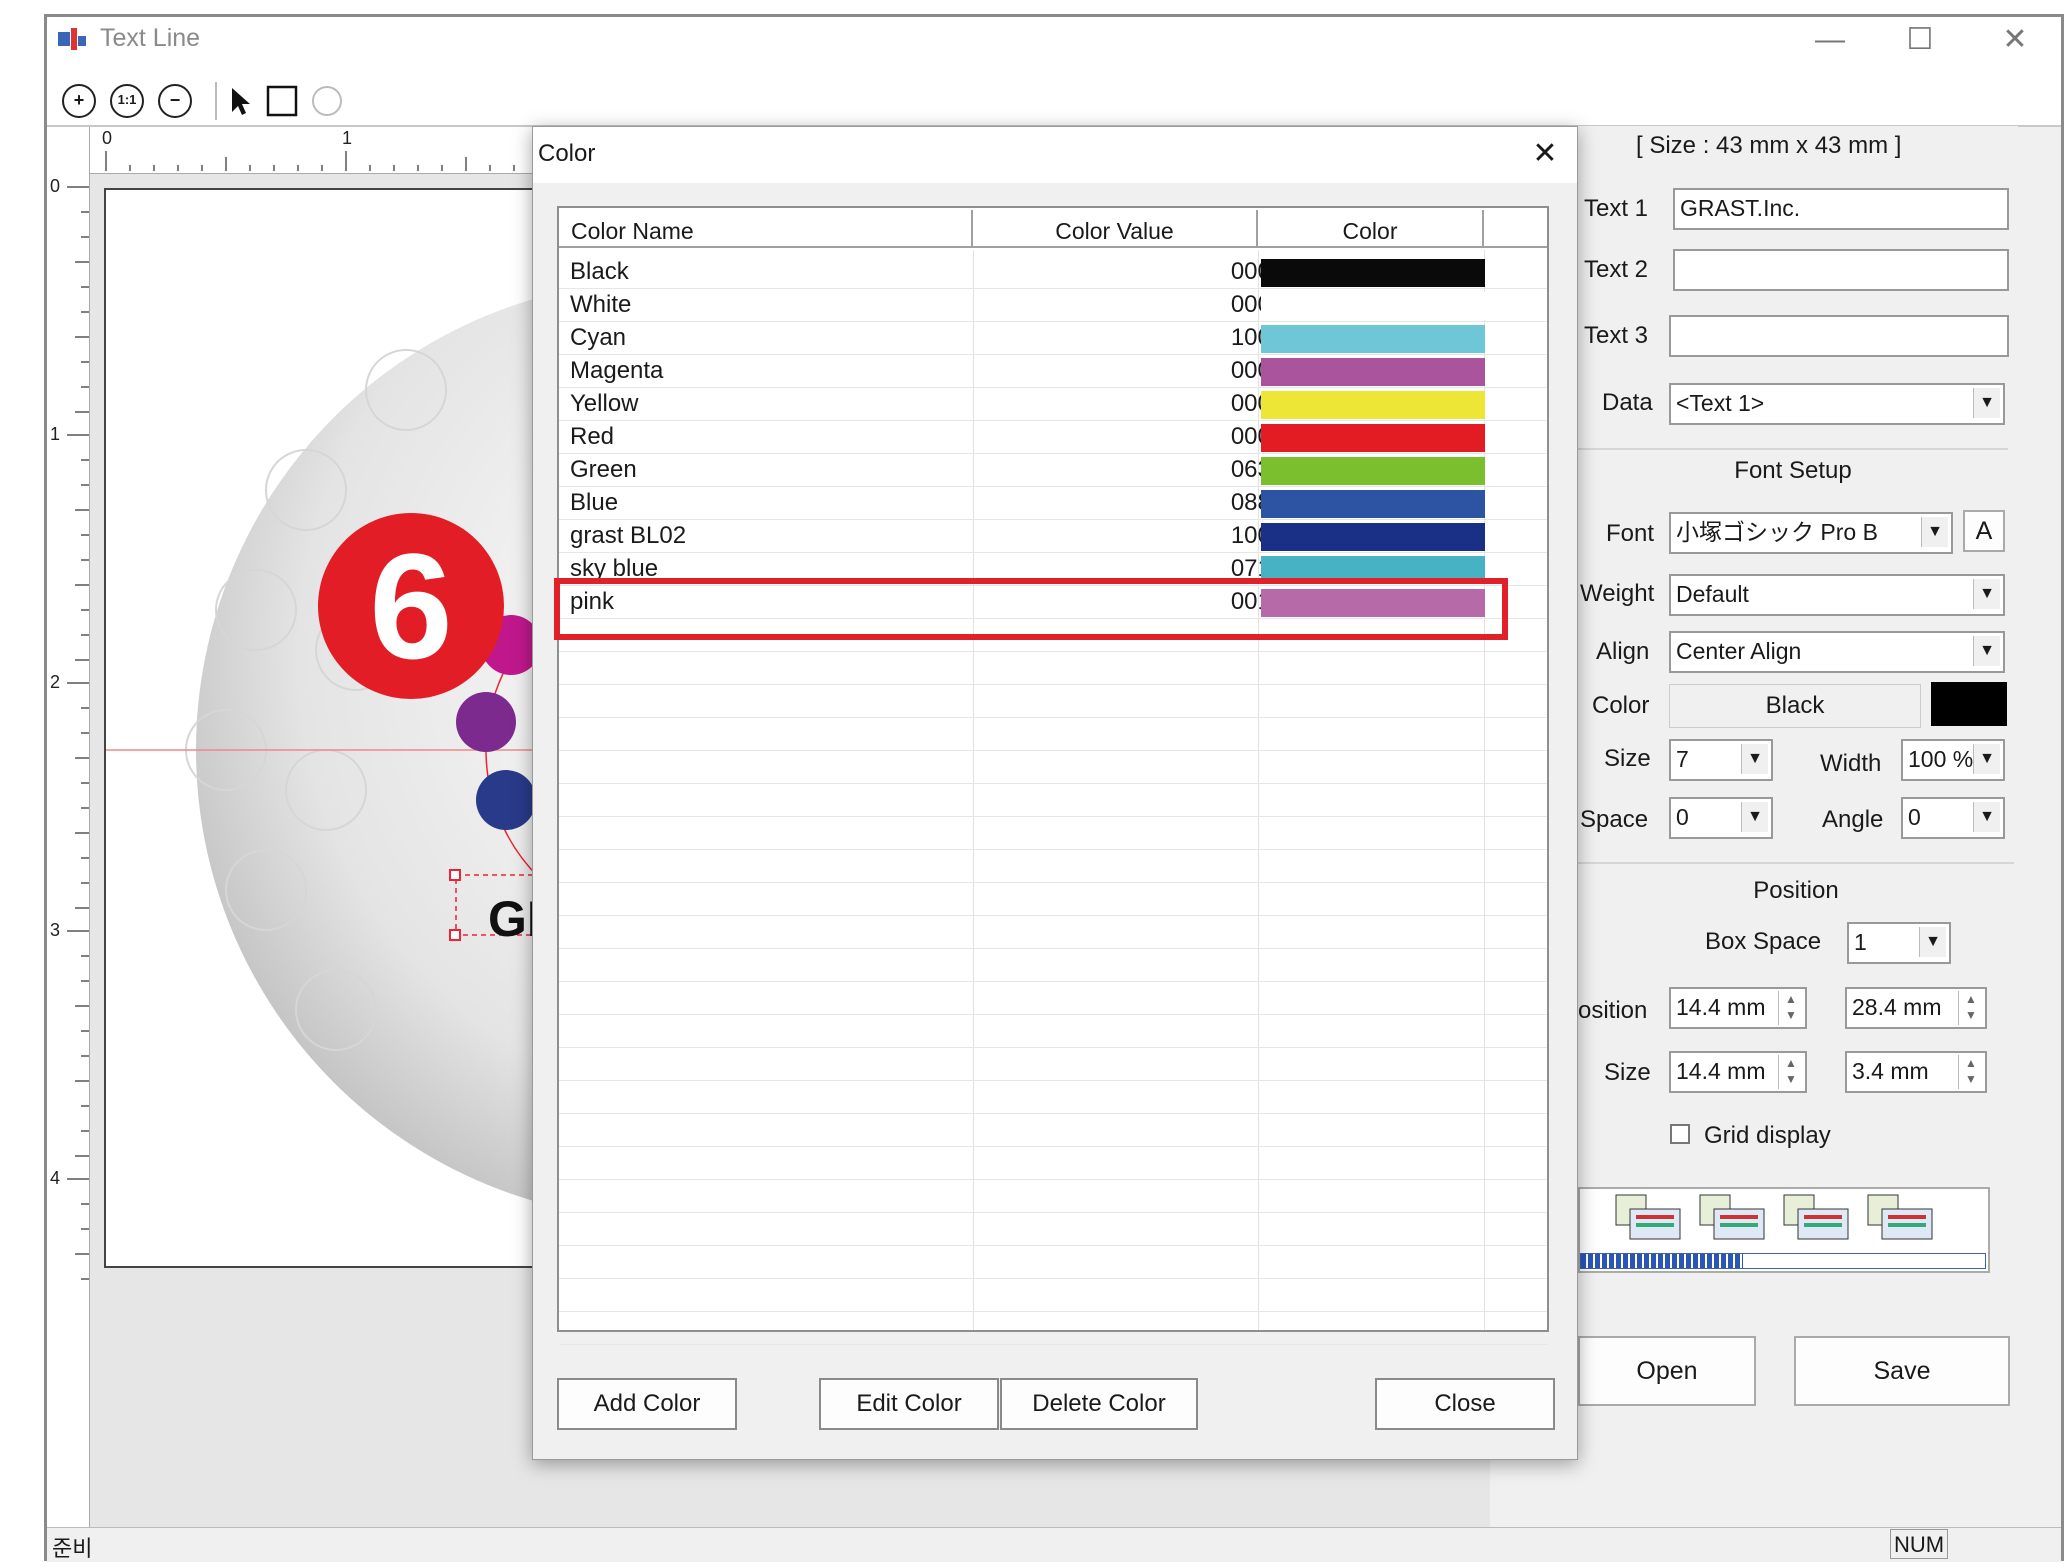 Image resolution: width=2071 pixels, height=1563 pixels. What do you see at coordinates (127, 101) in the screenshot?
I see `zoom-actual-icon: 1:1` at bounding box center [127, 101].